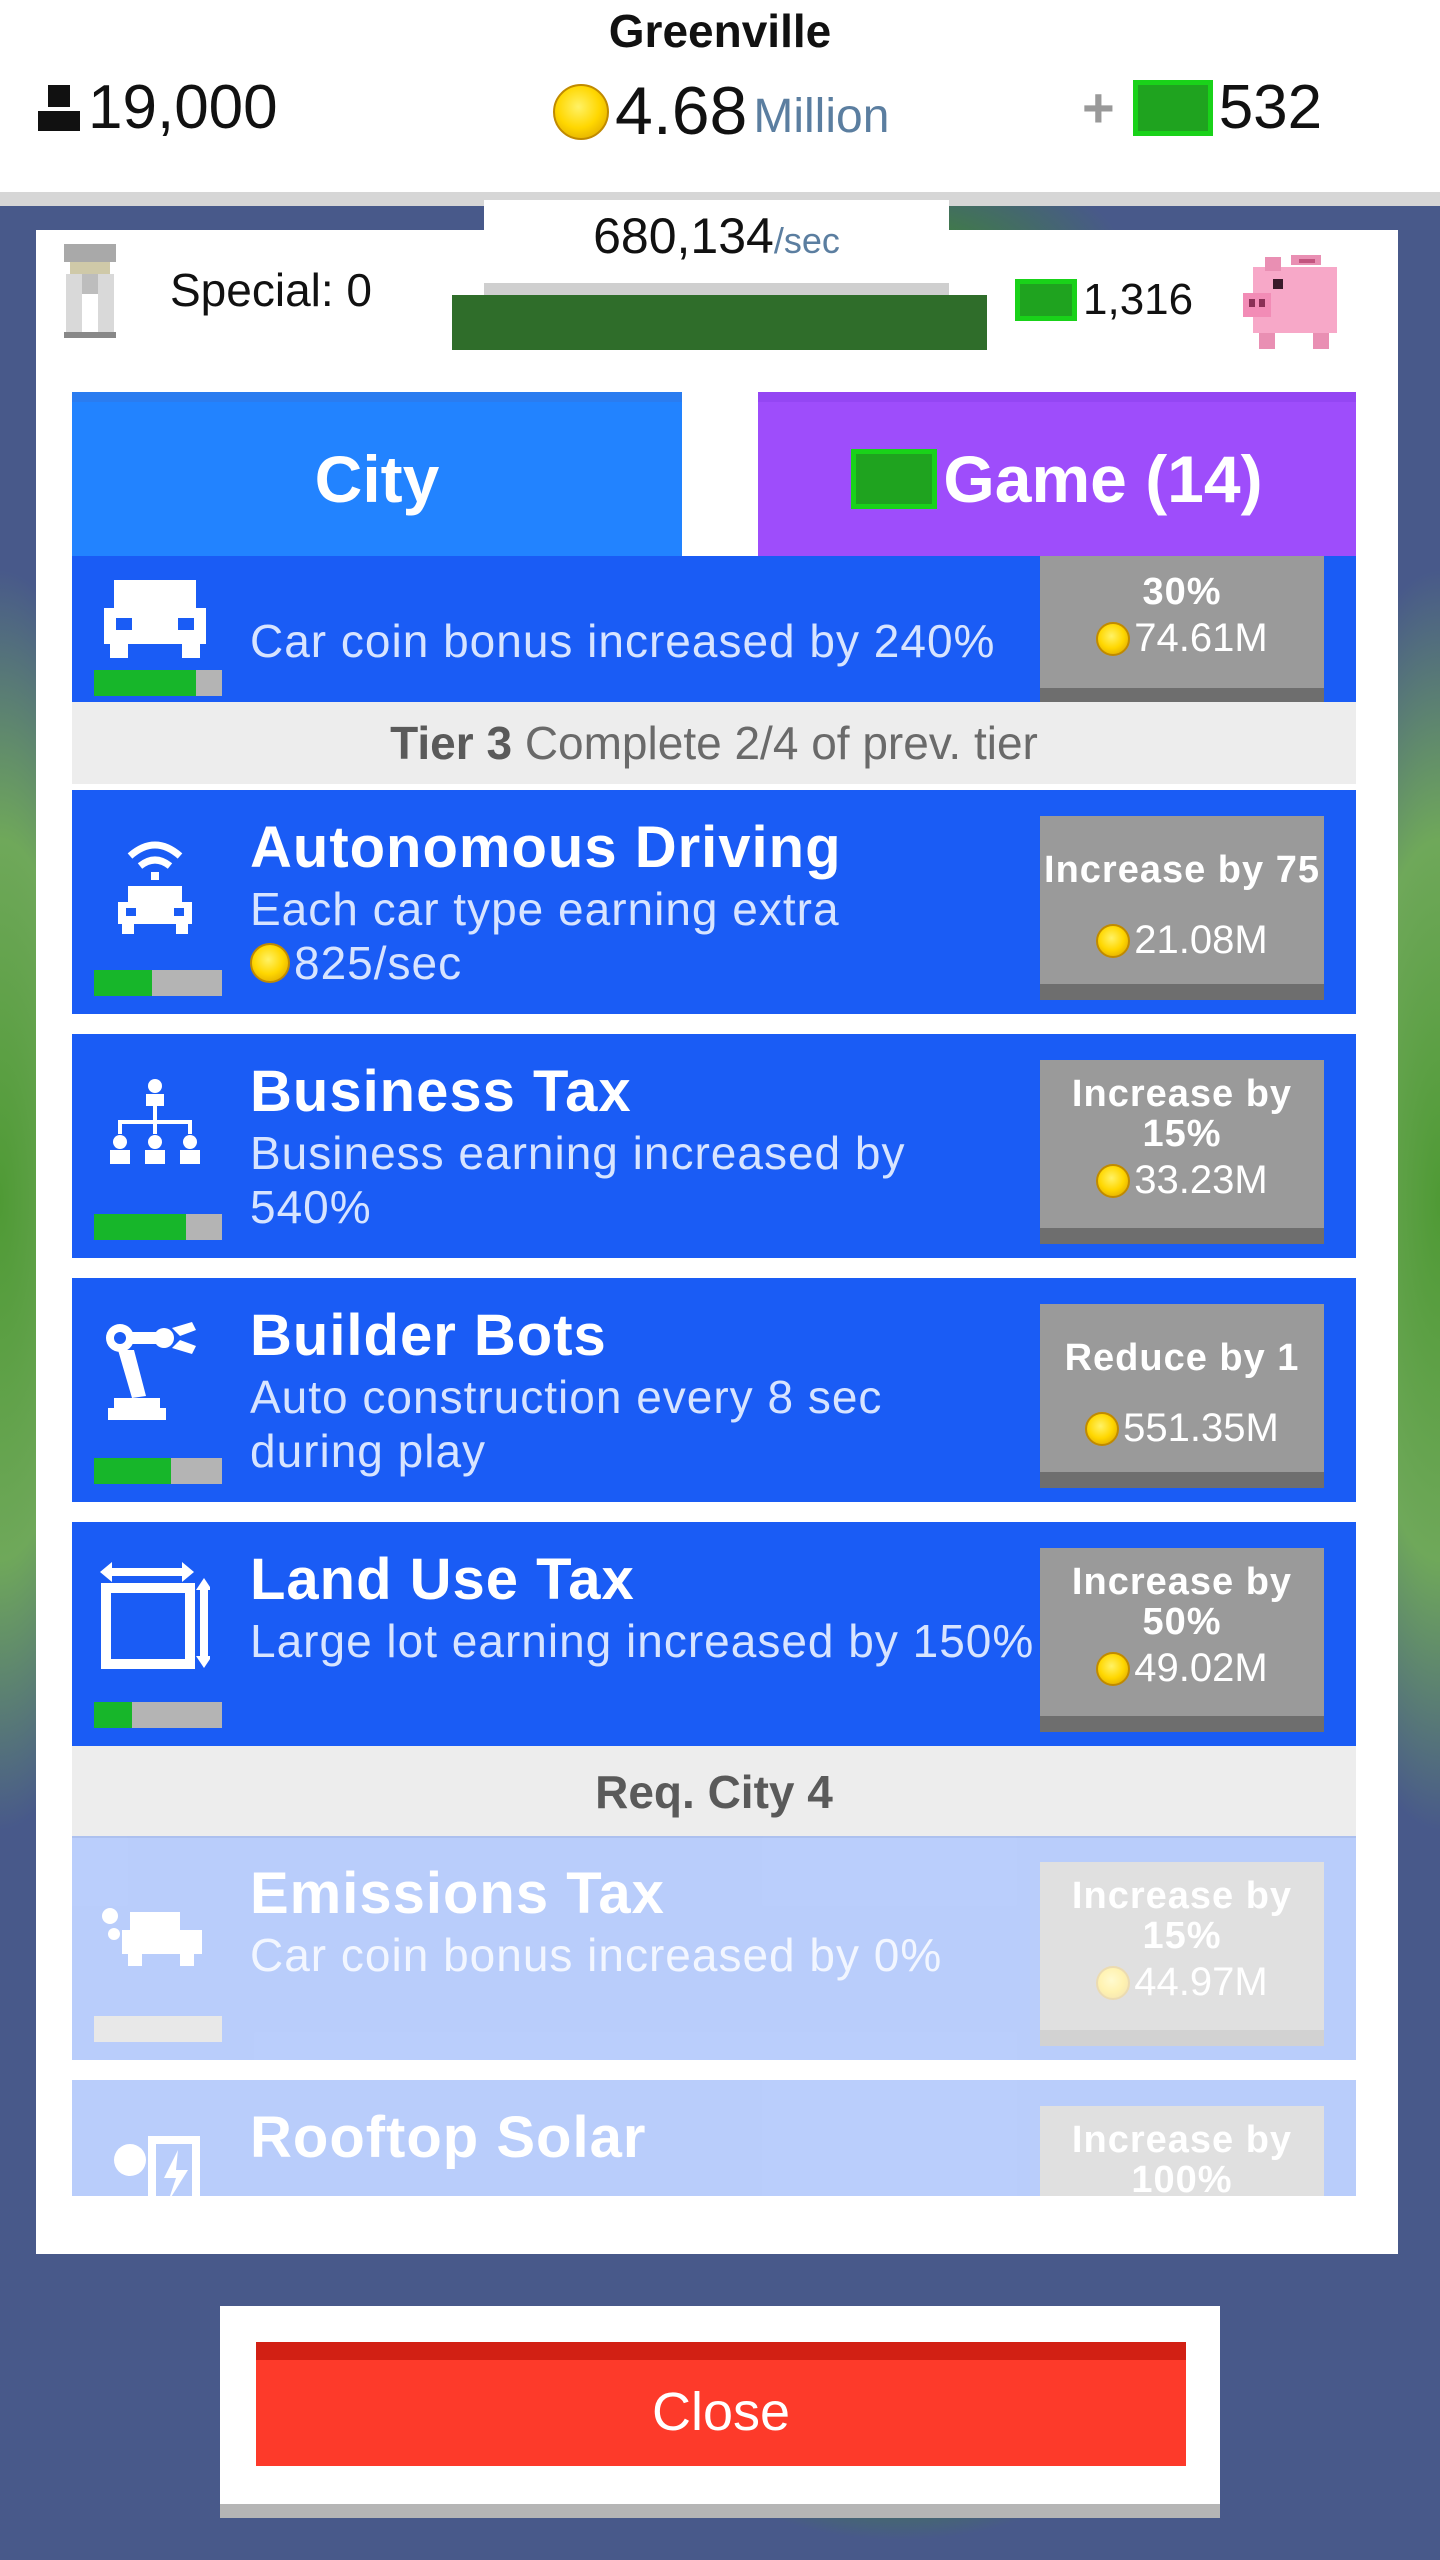 Image resolution: width=1440 pixels, height=2560 pixels. Describe the element at coordinates (719, 322) in the screenshot. I see `map-gap` at that location.